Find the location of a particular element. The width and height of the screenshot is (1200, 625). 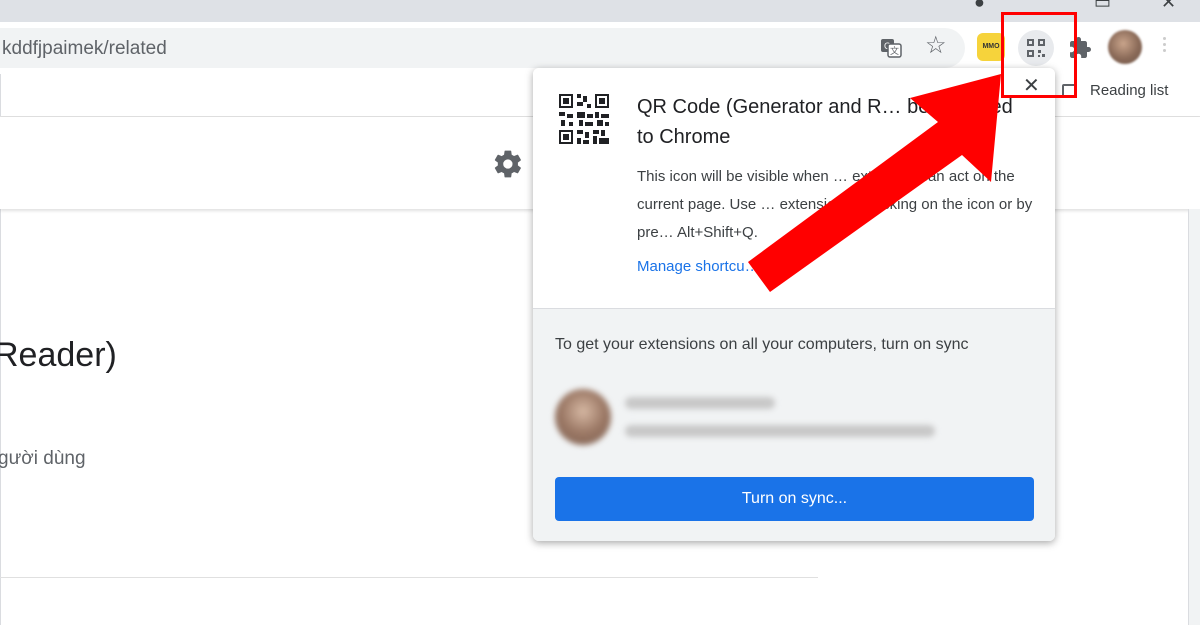

translate-icon: G 文 is located at coordinates (891, 48).